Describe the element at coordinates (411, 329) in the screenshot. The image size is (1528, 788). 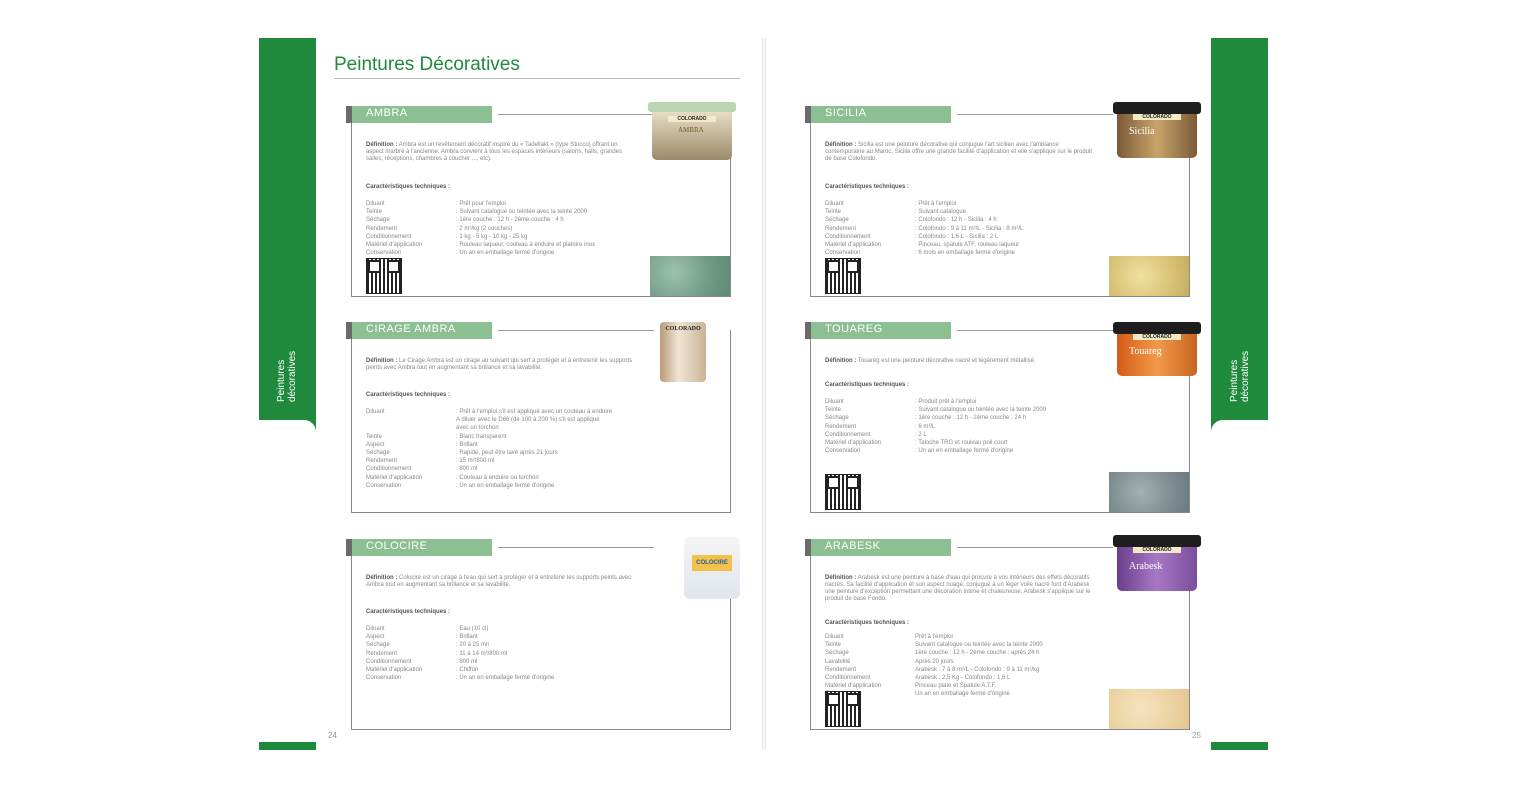
I see `card-title: CIRAGE AMBRA` at that location.